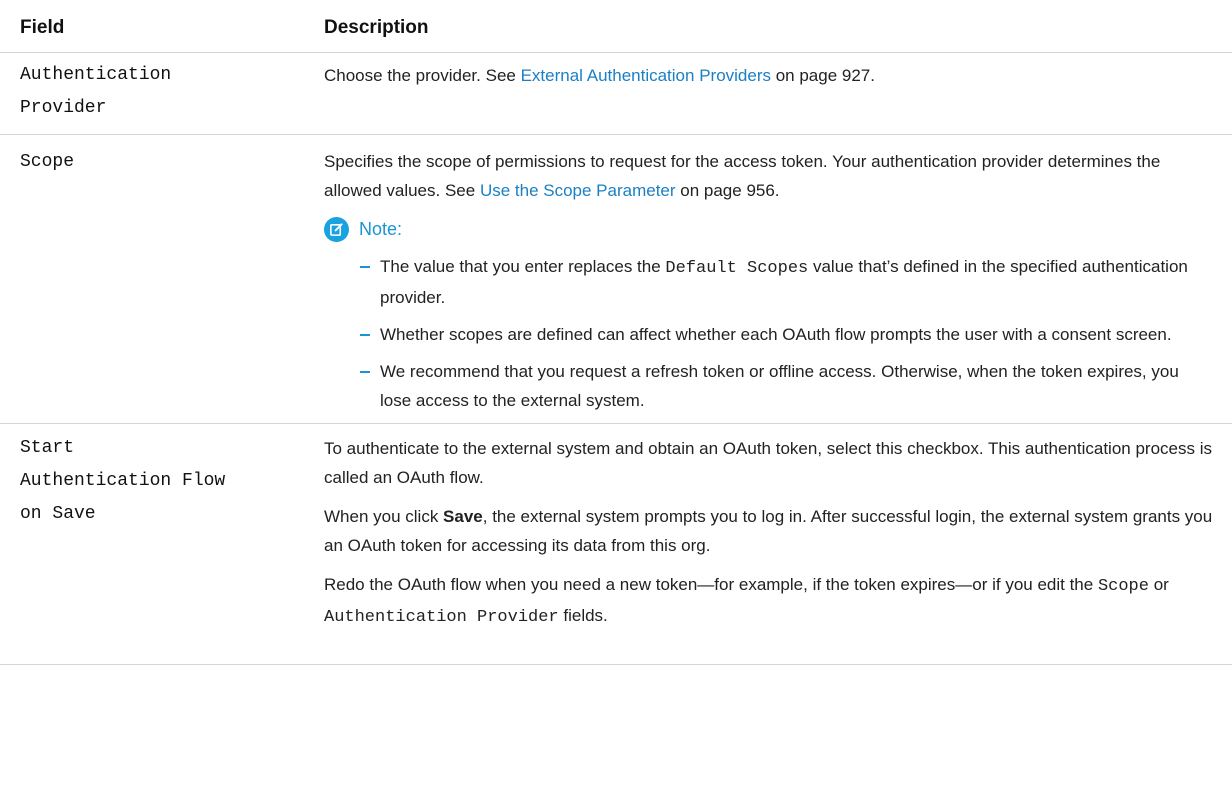 The image size is (1232, 799). Describe the element at coordinates (42, 27) in the screenshot. I see `header-field: Field` at that location.